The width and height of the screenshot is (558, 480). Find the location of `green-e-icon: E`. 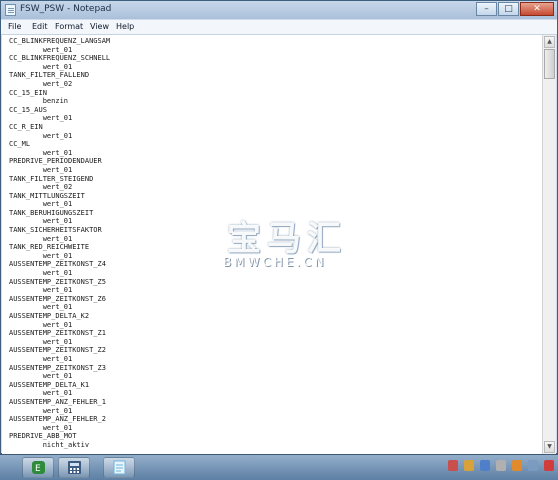

green-e-icon: E is located at coordinates (38, 467).